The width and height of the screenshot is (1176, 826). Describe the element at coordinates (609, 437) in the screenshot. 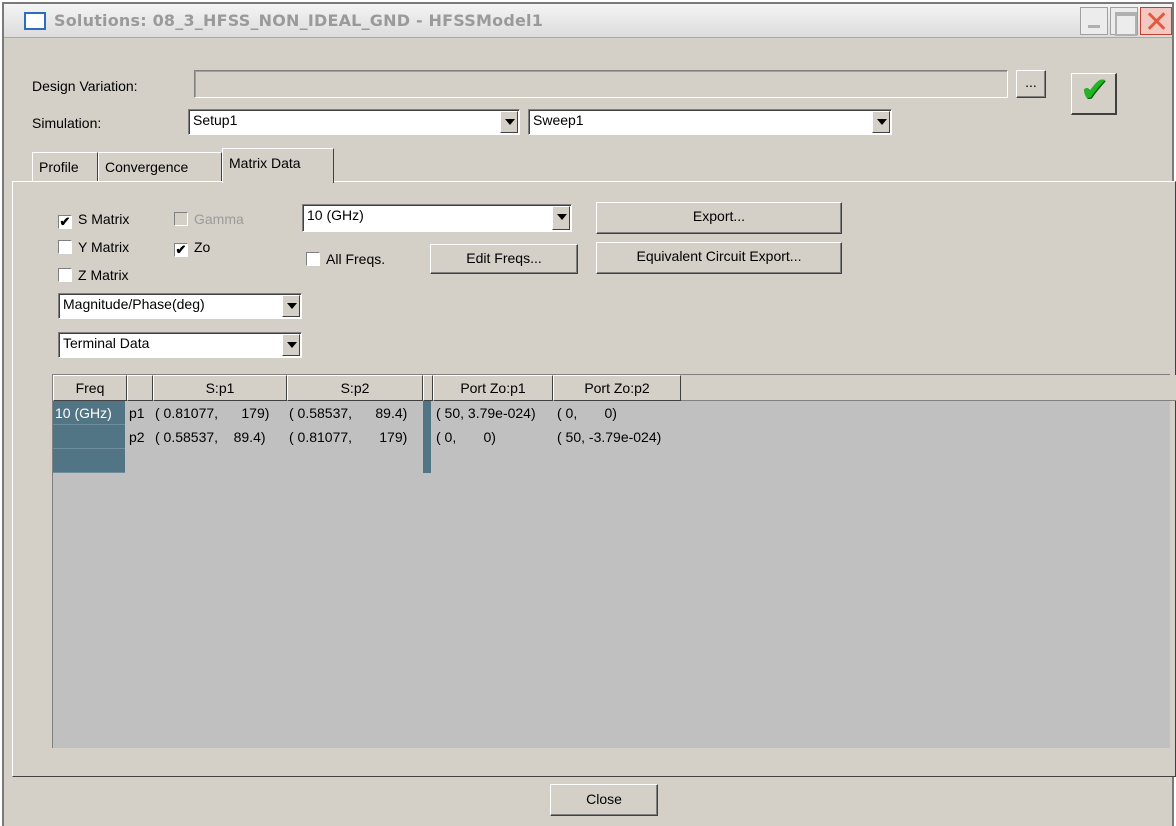

I see `table-cell: ( 50, -3.79e-024)` at that location.